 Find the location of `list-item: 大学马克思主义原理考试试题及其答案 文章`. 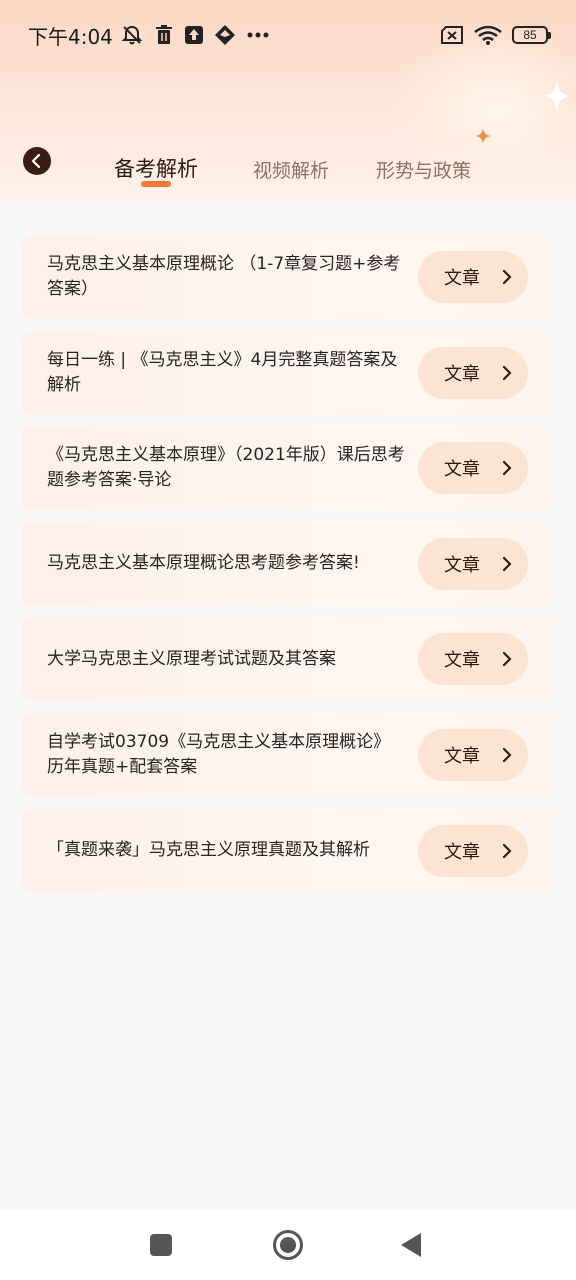

list-item: 大学马克思主义原理考试试题及其答案 文章 is located at coordinates (288, 659).